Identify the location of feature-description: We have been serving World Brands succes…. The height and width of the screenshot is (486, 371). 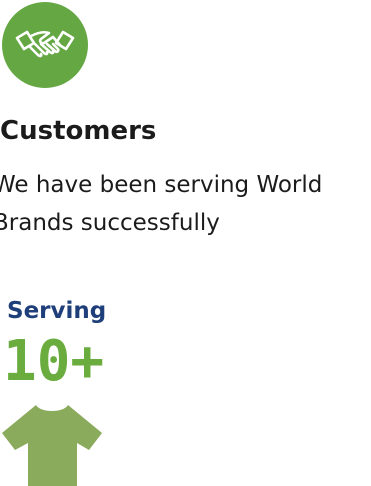
(161, 204).